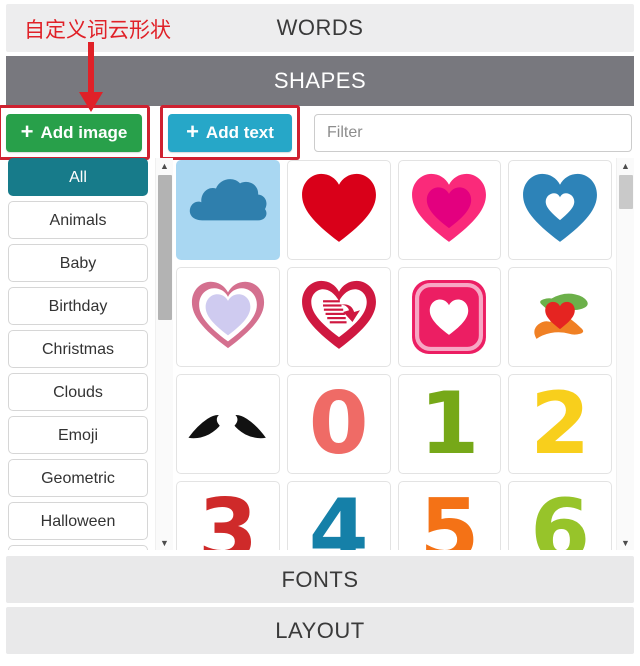 The width and height of the screenshot is (640, 666). Describe the element at coordinates (339, 519) in the screenshot. I see `digit-four-icon: 4` at that location.